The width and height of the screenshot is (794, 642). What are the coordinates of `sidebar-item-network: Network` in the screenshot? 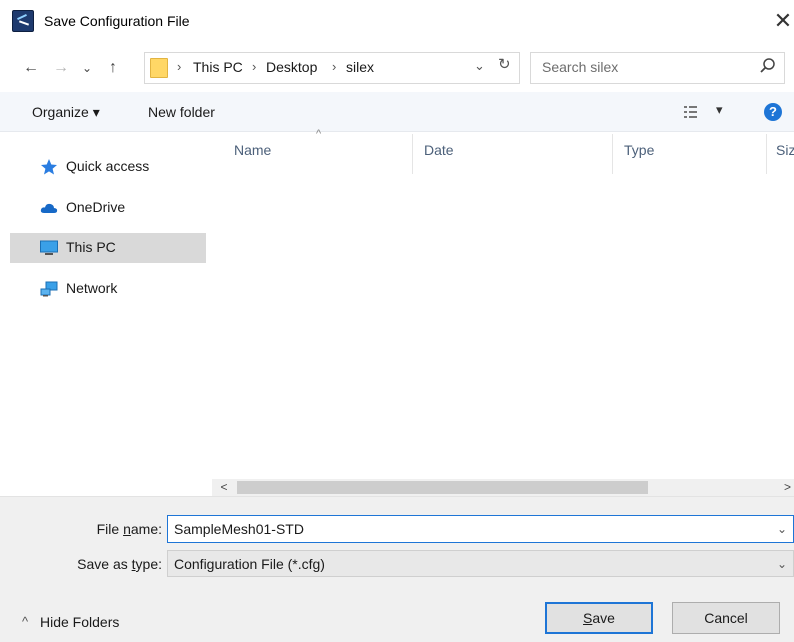 It's located at (108, 289).